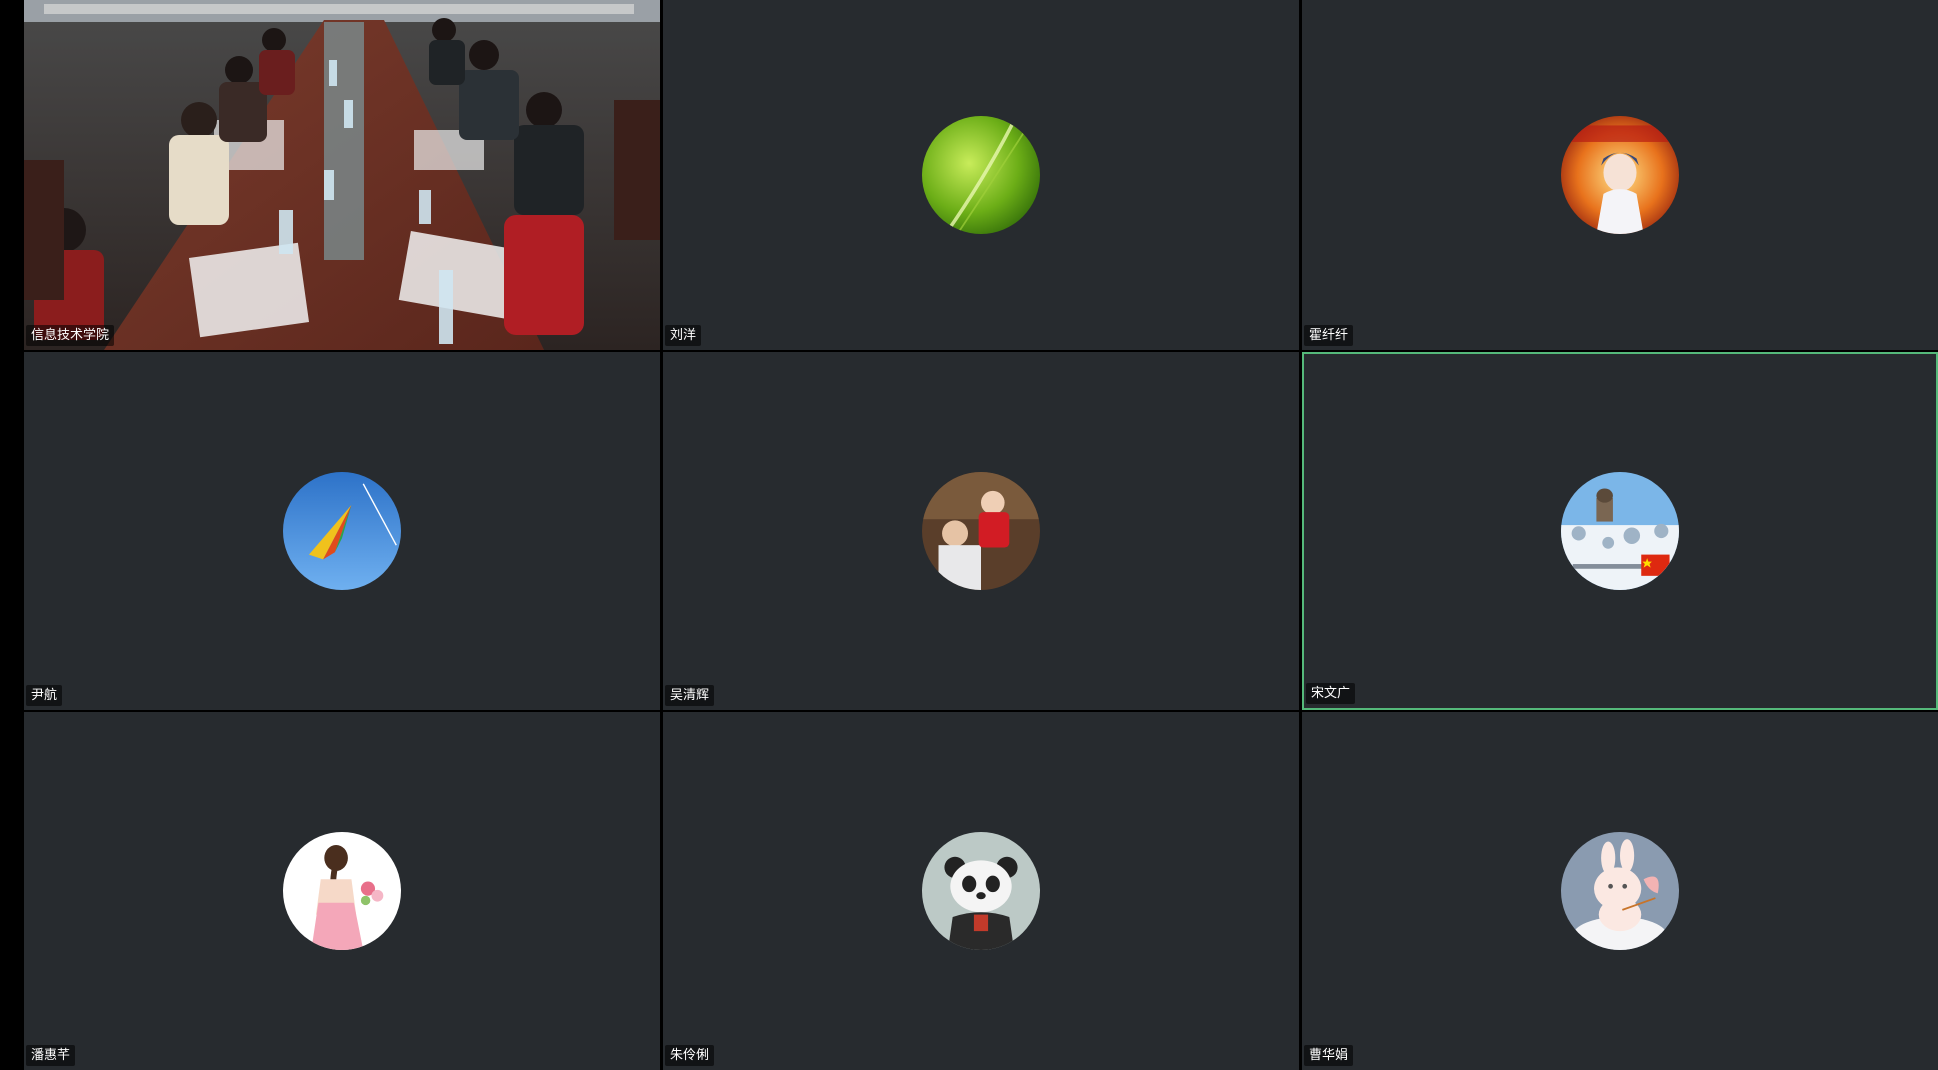 This screenshot has width=1938, height=1070. I want to click on participant-tile-video: 信息技术学院, so click(342, 175).